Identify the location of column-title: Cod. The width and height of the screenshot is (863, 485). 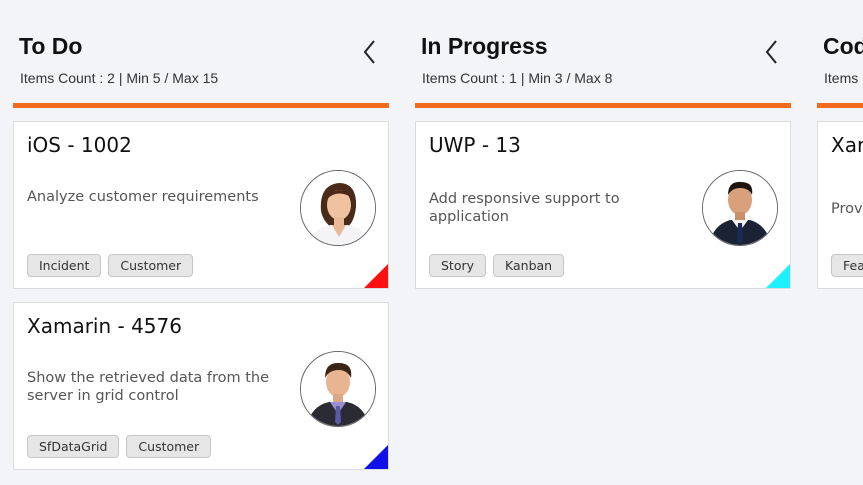
(843, 46).